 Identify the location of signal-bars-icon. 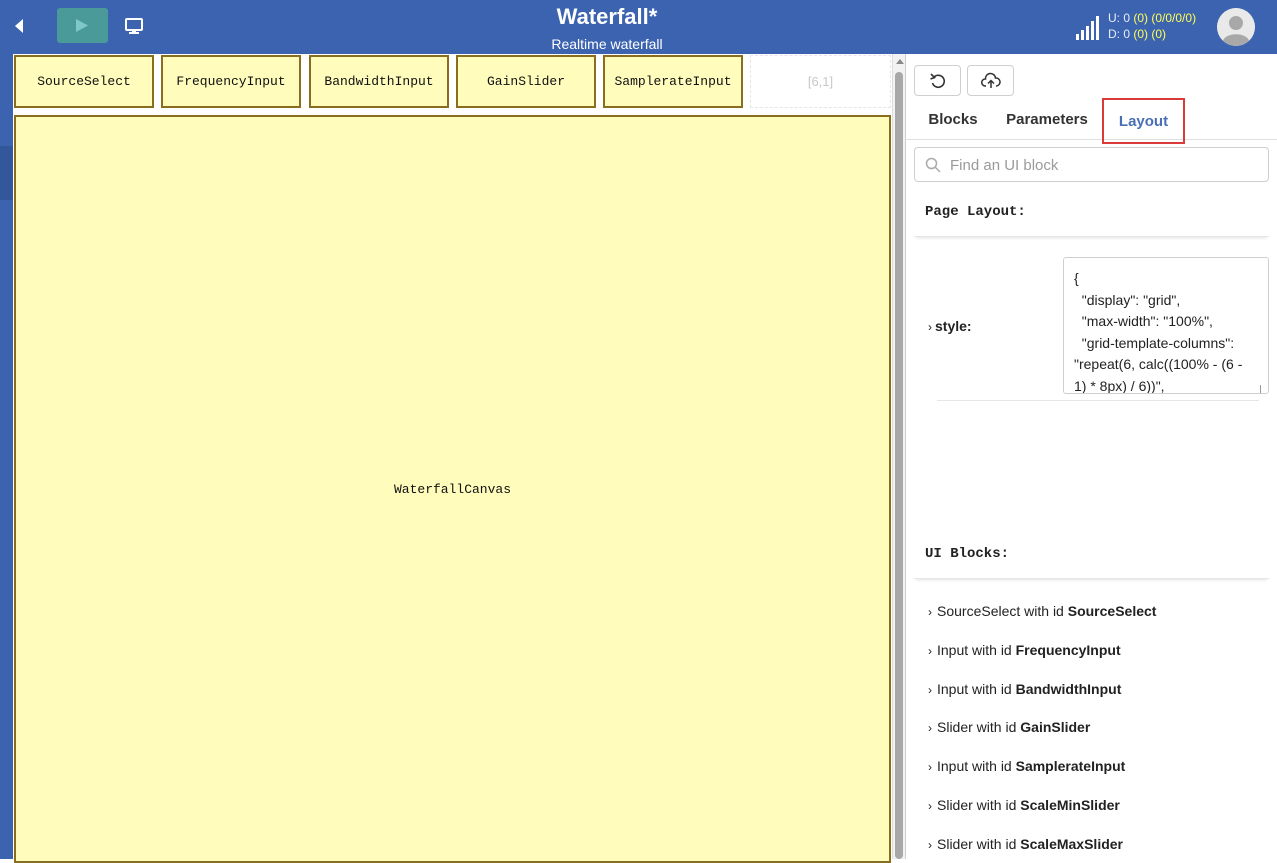
(1087, 28).